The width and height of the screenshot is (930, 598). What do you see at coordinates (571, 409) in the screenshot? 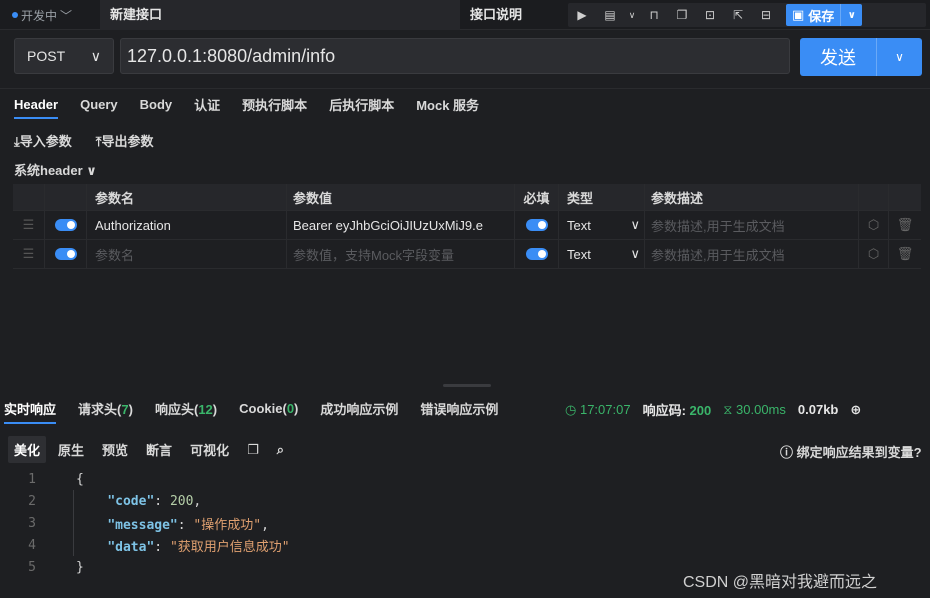
I see `clock-icon: ◷` at bounding box center [571, 409].